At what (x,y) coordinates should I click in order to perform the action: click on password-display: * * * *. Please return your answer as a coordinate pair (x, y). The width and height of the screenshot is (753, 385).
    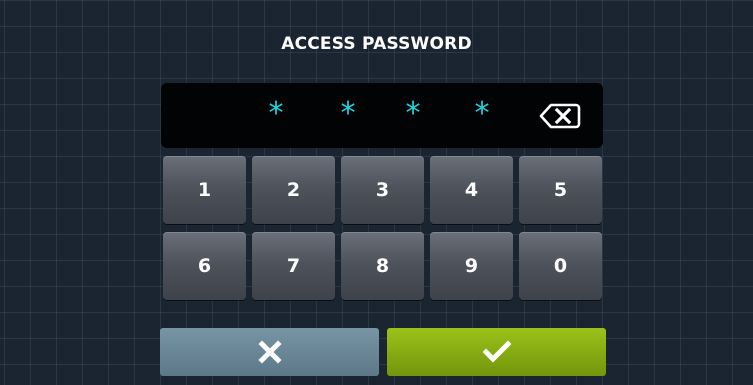
    Looking at the image, I should click on (382, 115).